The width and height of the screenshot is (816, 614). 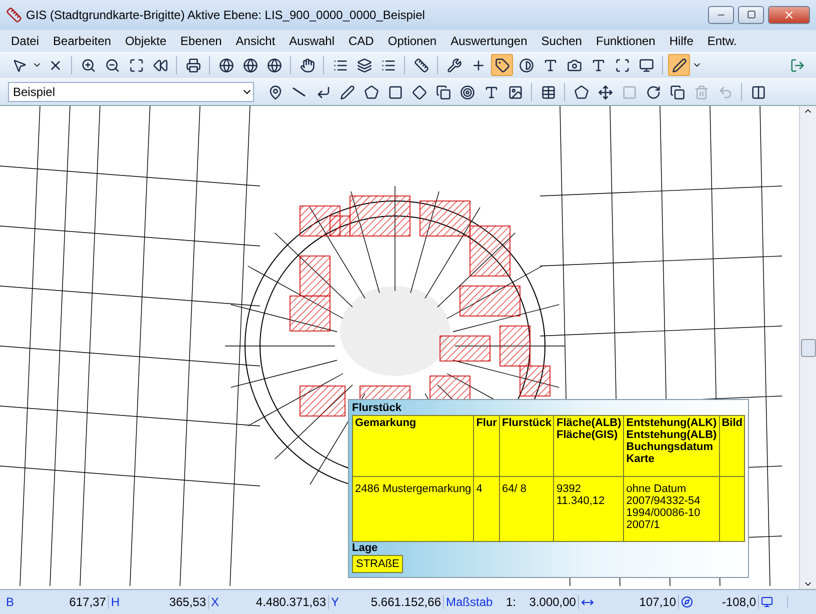 I want to click on menu-item: Bearbeiten, so click(x=82, y=41).